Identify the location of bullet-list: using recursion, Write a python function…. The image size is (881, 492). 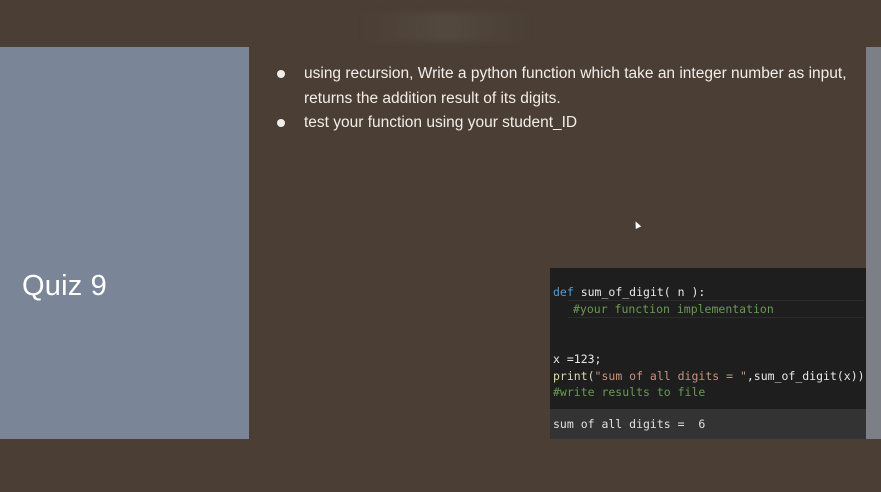
(566, 99).